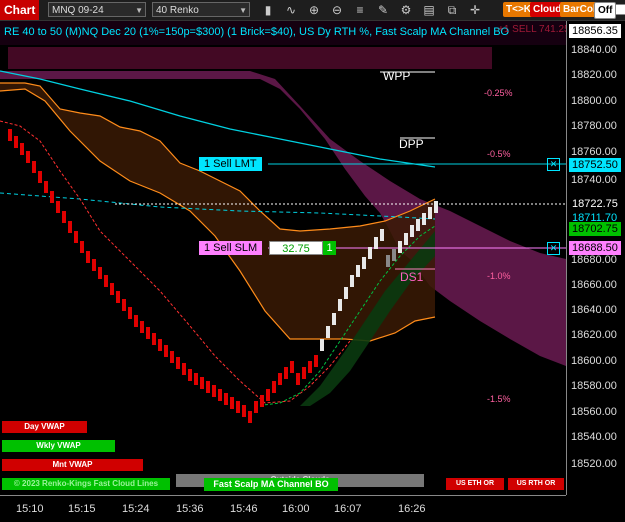 This screenshot has height=522, width=625. What do you see at coordinates (268, 10) in the screenshot?
I see `bar-chart-icon: ▮` at bounding box center [268, 10].